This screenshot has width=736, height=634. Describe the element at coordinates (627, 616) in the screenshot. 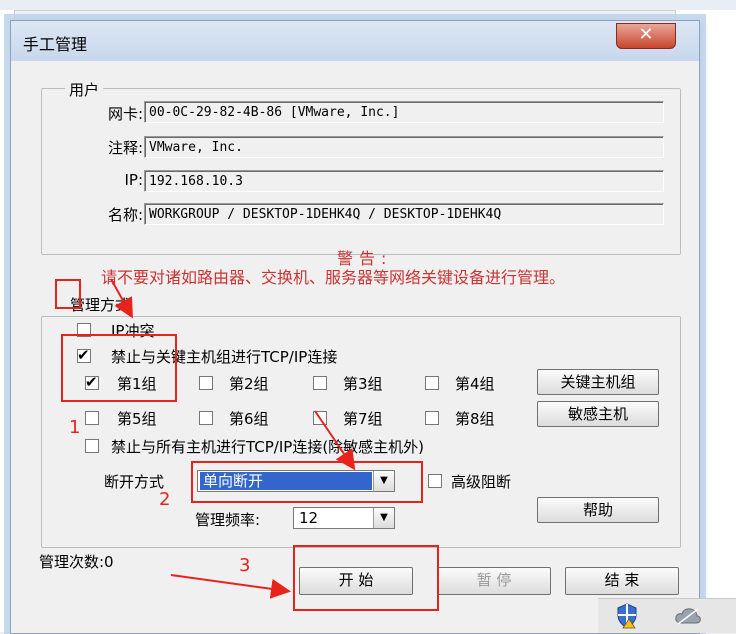

I see `shield-warning-icon` at that location.